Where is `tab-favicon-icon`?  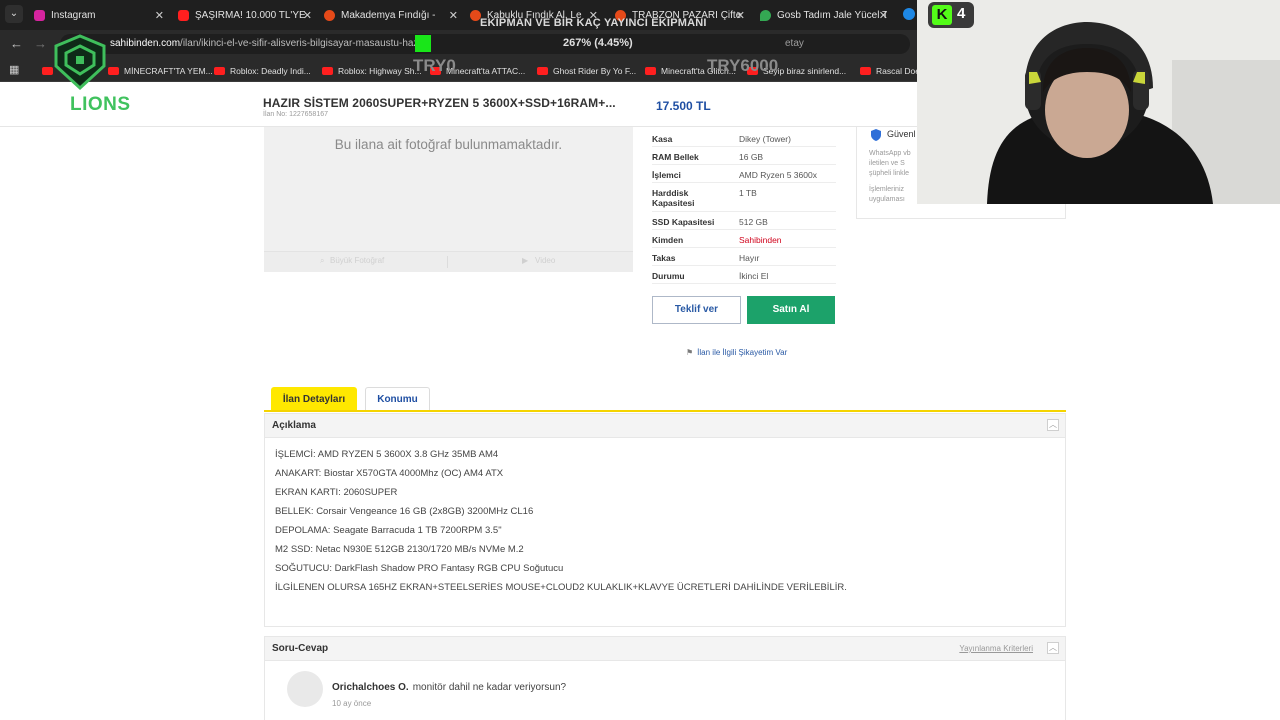
tab-favicon-icon is located at coordinates (909, 14).